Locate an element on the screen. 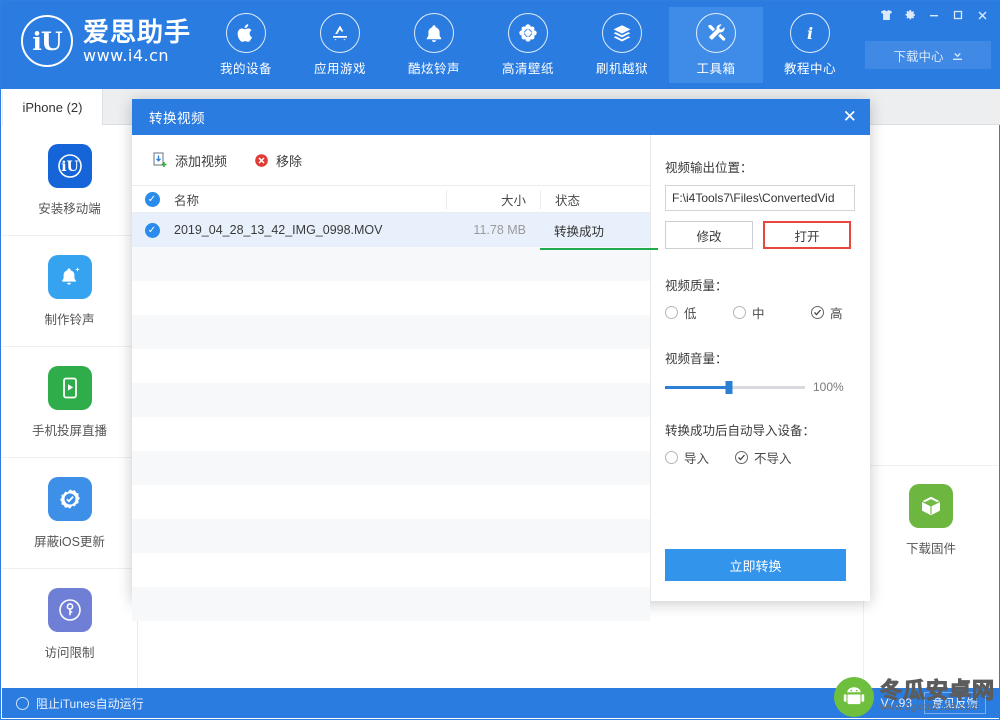 This screenshot has width=1000, height=720. row-status-label: 转换成功 is located at coordinates (579, 231).